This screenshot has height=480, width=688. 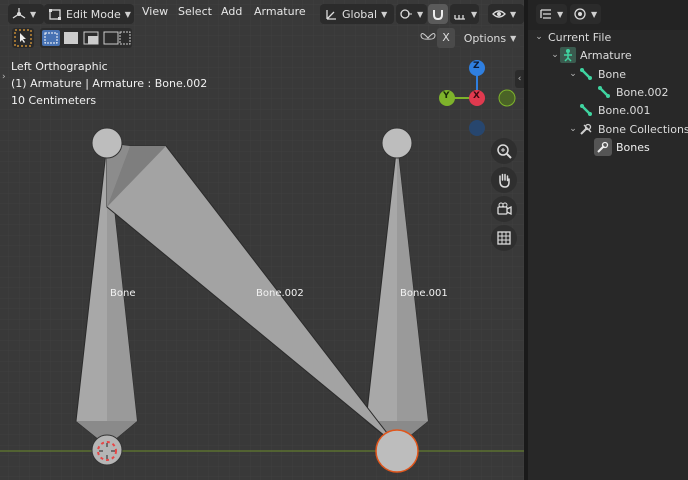 What do you see at coordinates (642, 92) in the screenshot?
I see `outliner-item-label: Bone.002` at bounding box center [642, 92].